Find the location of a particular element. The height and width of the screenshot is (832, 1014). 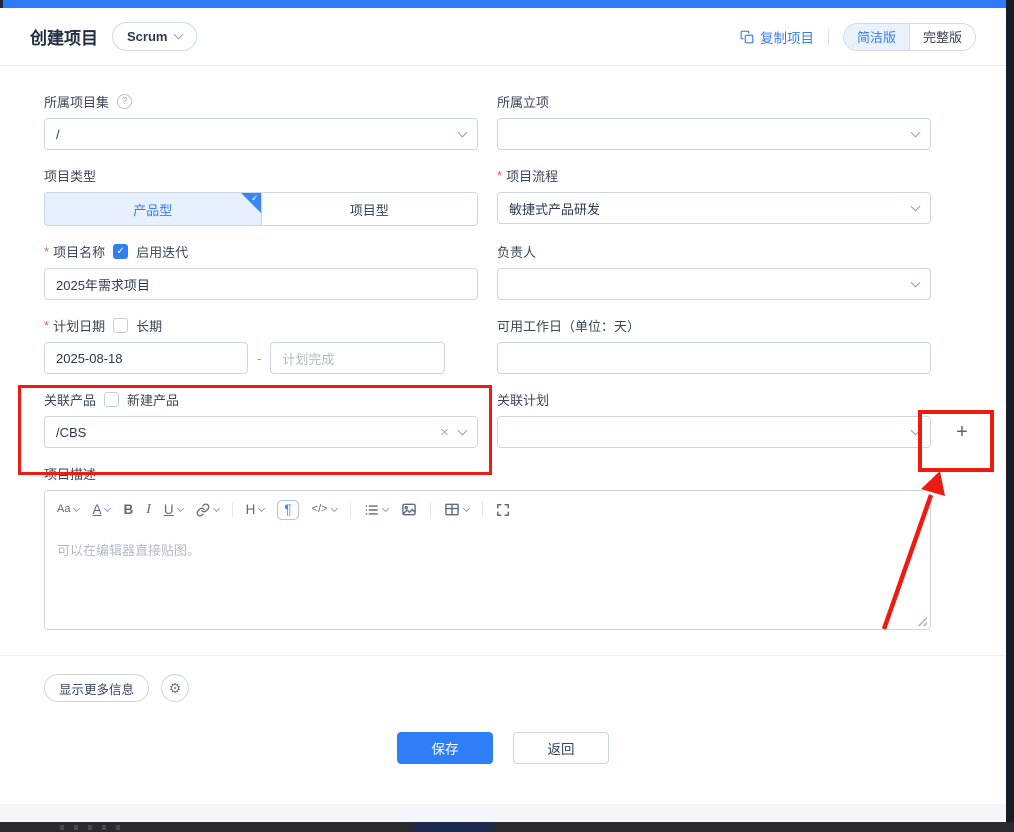

linked-product-select: /CBS × is located at coordinates (261, 432).